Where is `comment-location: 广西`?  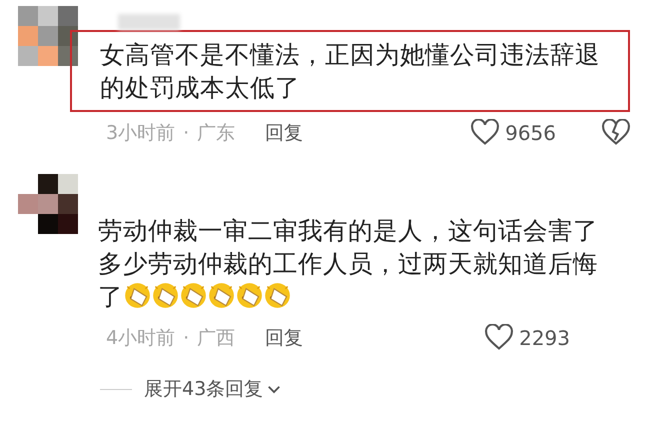
comment-location: 广西 is located at coordinates (216, 338).